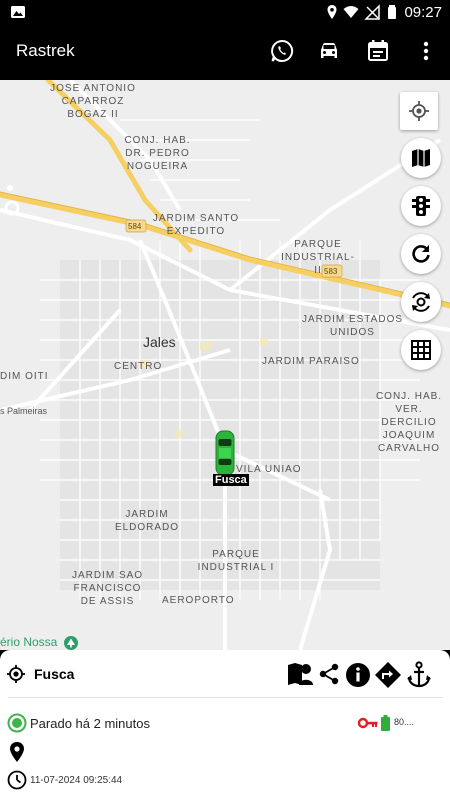 The height and width of the screenshot is (800, 450). I want to click on share-icon, so click(329, 674).